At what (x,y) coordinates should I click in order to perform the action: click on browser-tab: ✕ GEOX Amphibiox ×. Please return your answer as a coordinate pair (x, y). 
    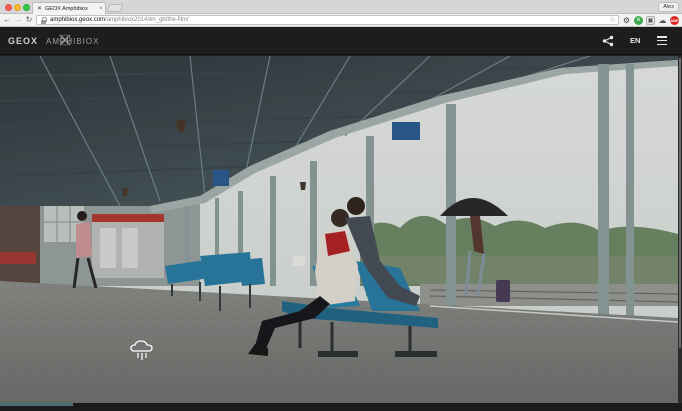
    Looking at the image, I should click on (69, 8).